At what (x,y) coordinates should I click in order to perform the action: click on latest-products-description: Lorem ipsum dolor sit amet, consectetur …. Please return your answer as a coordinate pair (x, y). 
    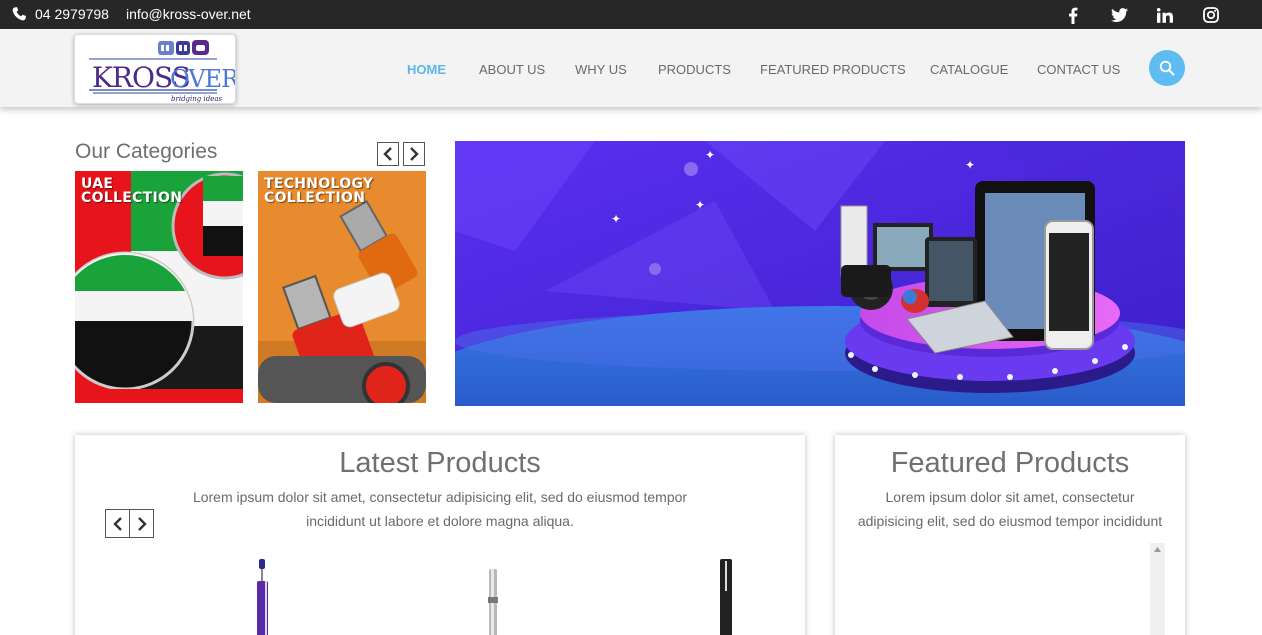
    Looking at the image, I should click on (440, 509).